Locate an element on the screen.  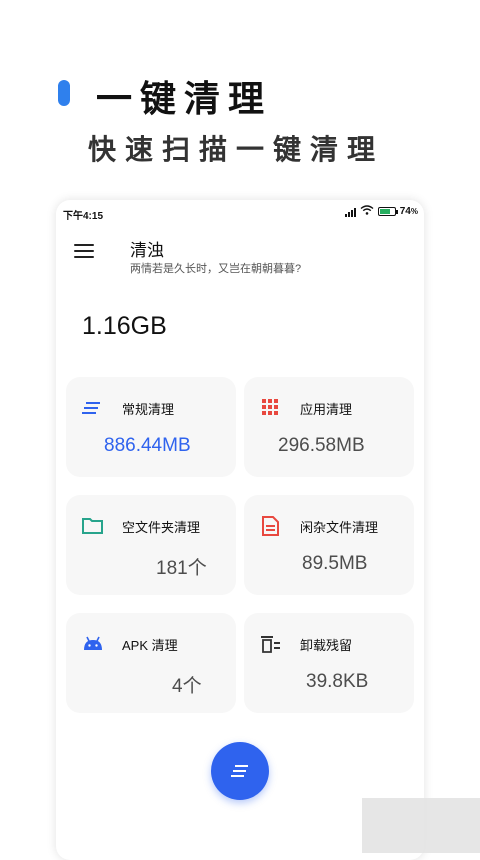
lines-icon is located at coordinates (93, 408).